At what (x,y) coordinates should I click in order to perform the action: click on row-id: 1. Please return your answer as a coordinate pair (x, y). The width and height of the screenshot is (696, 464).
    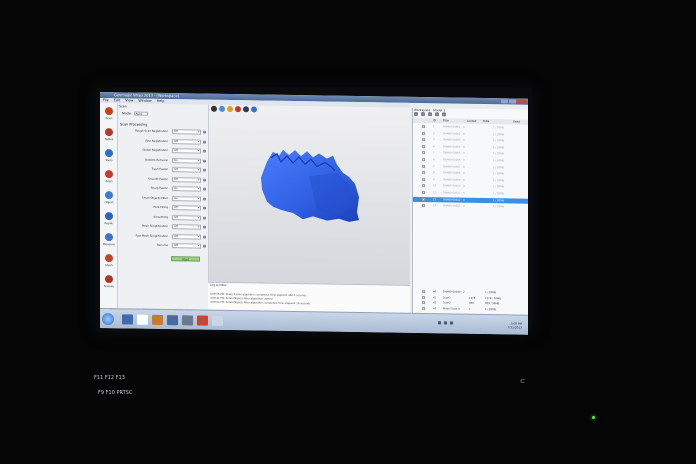
    Looking at the image, I should click on (434, 127).